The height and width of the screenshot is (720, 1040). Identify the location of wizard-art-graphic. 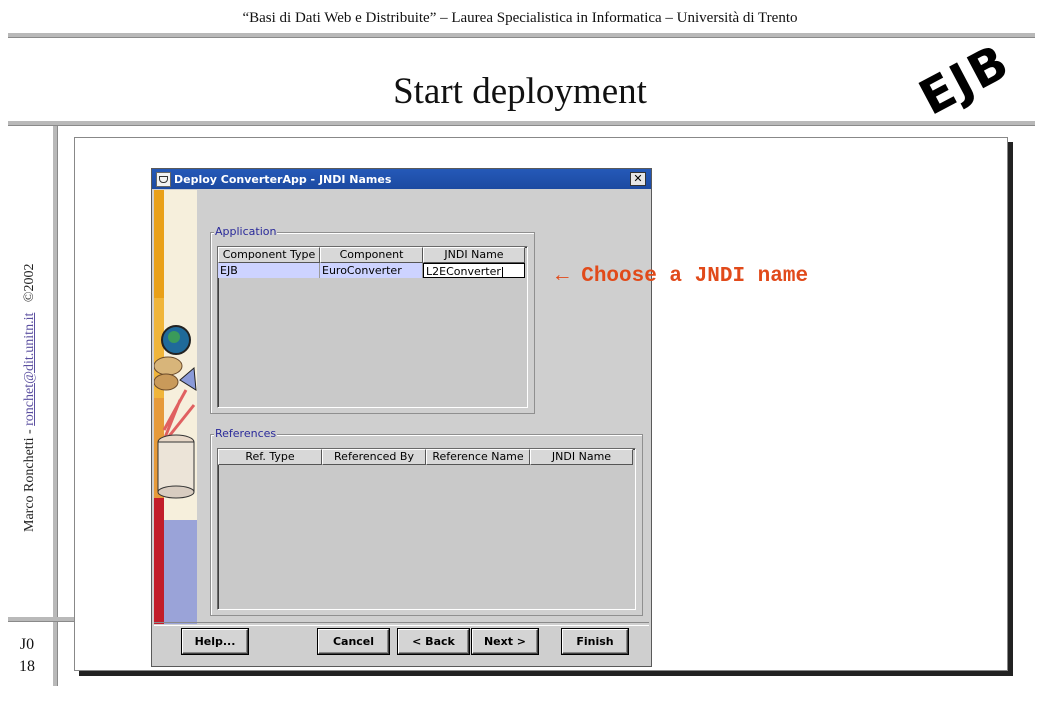
(175, 407).